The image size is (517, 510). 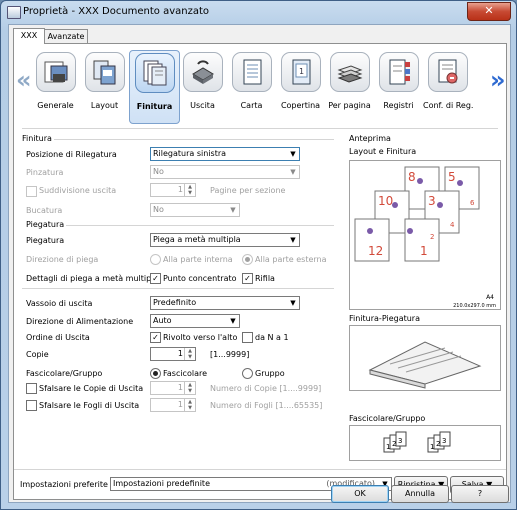 What do you see at coordinates (180, 387) in the screenshot?
I see `sfalsare-copie-value: 1` at bounding box center [180, 387].